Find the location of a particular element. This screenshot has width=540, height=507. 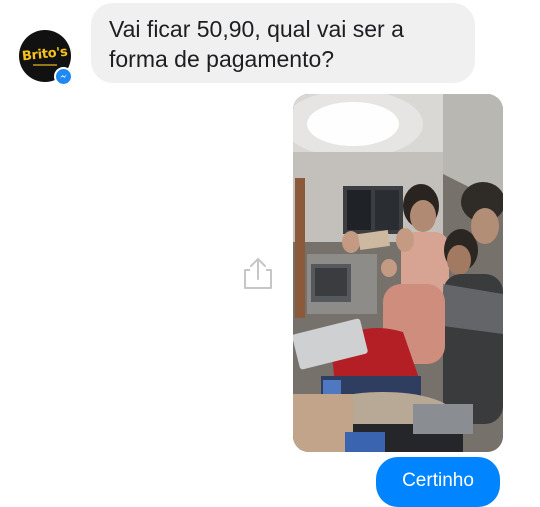

brand-logo: Brito's is located at coordinates (45, 54).